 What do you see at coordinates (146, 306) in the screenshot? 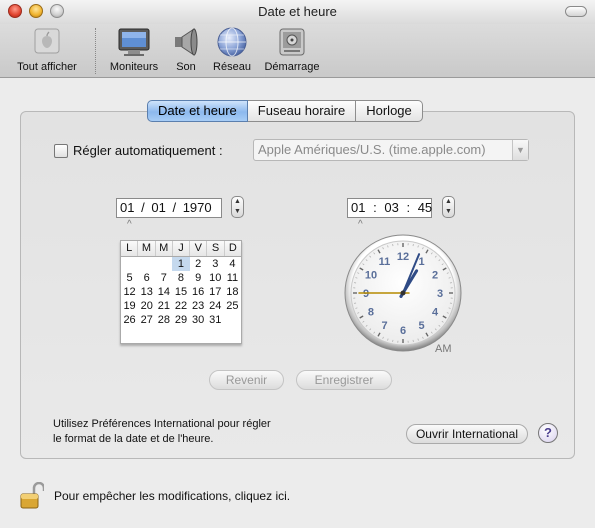
I see `calendar-day: 20` at bounding box center [146, 306].